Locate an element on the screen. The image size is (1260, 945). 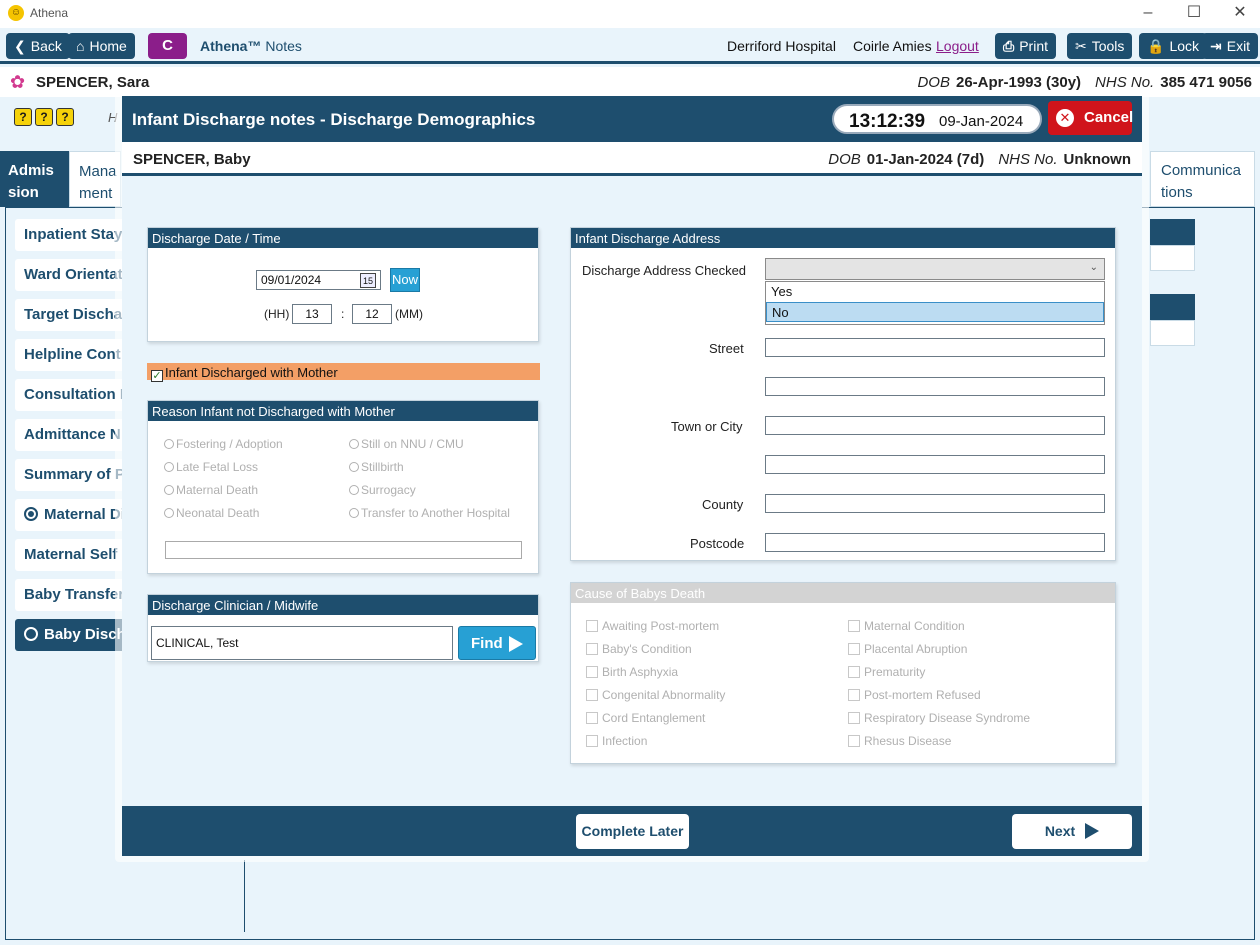
reason-option: Still on NNU / CMU is located at coordinates (406, 444).